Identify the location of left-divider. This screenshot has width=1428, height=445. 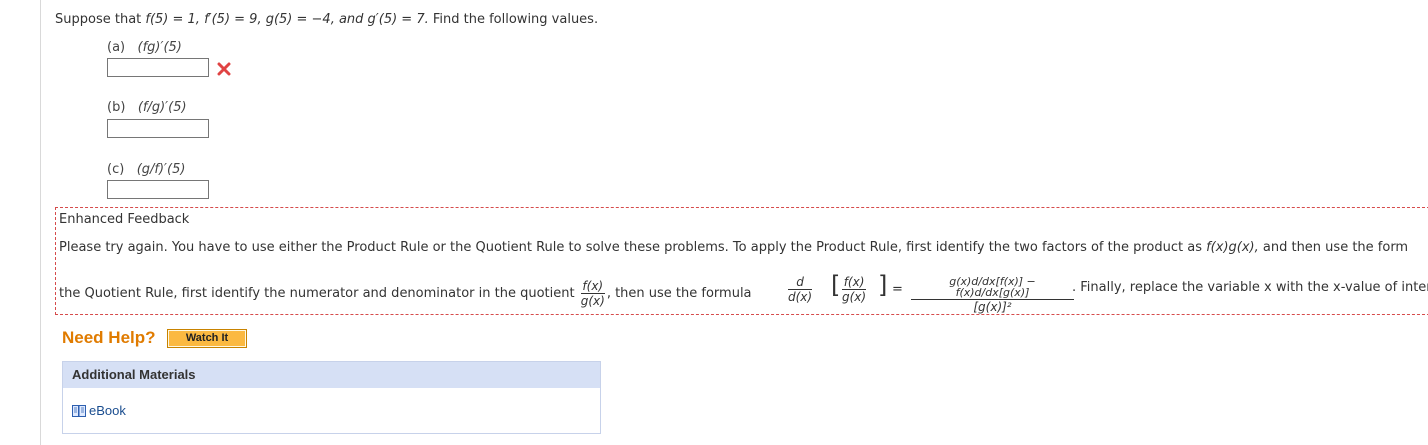
(40, 222).